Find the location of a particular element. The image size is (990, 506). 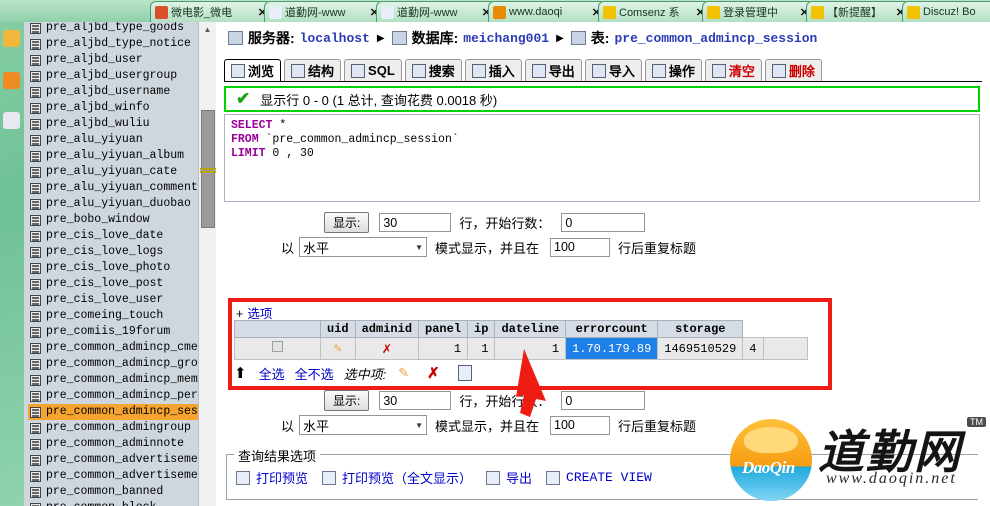

row-checkbox-cell is located at coordinates (277, 348).